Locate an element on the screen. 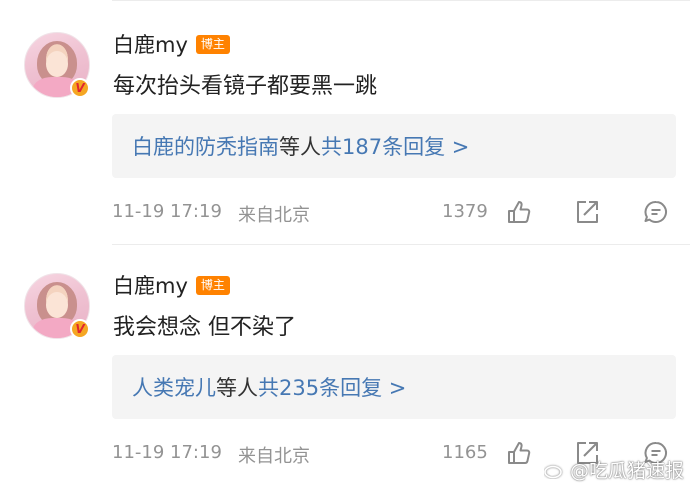 The image size is (690, 490). reply-count: 共235条回复 > is located at coordinates (332, 387).